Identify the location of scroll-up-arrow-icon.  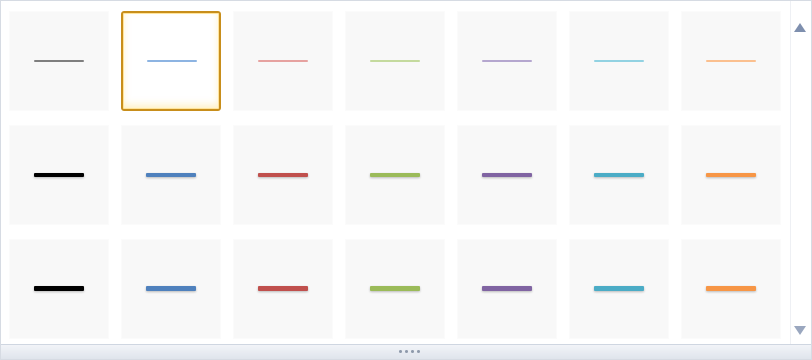
(800, 27).